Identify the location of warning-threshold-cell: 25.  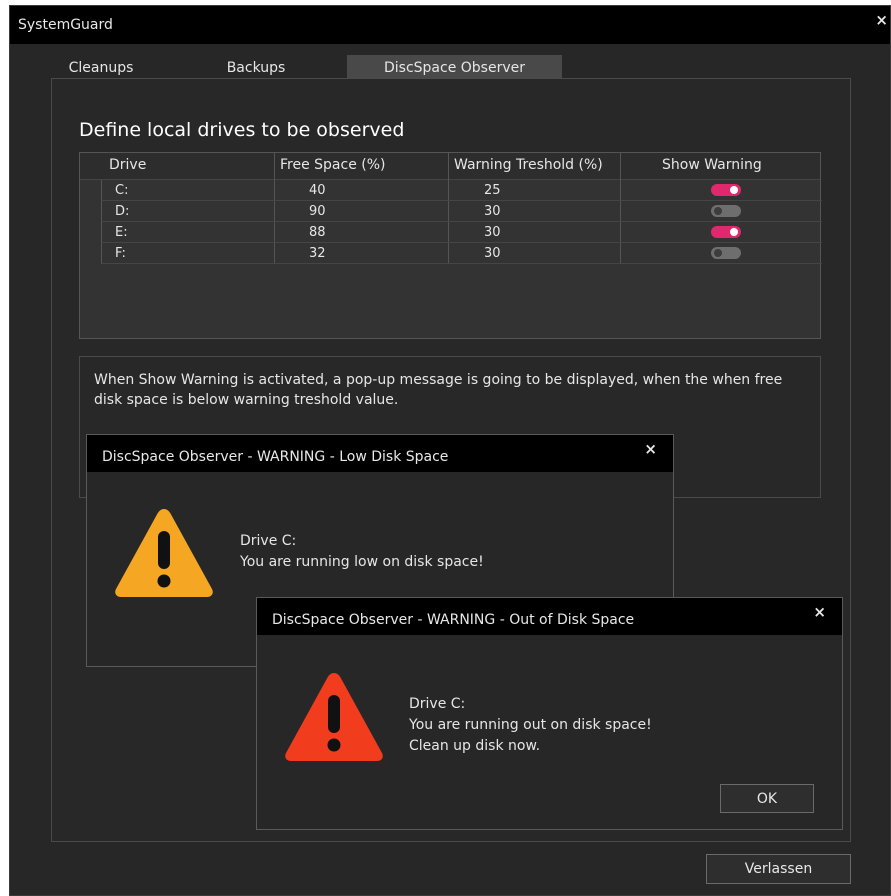
(492, 190).